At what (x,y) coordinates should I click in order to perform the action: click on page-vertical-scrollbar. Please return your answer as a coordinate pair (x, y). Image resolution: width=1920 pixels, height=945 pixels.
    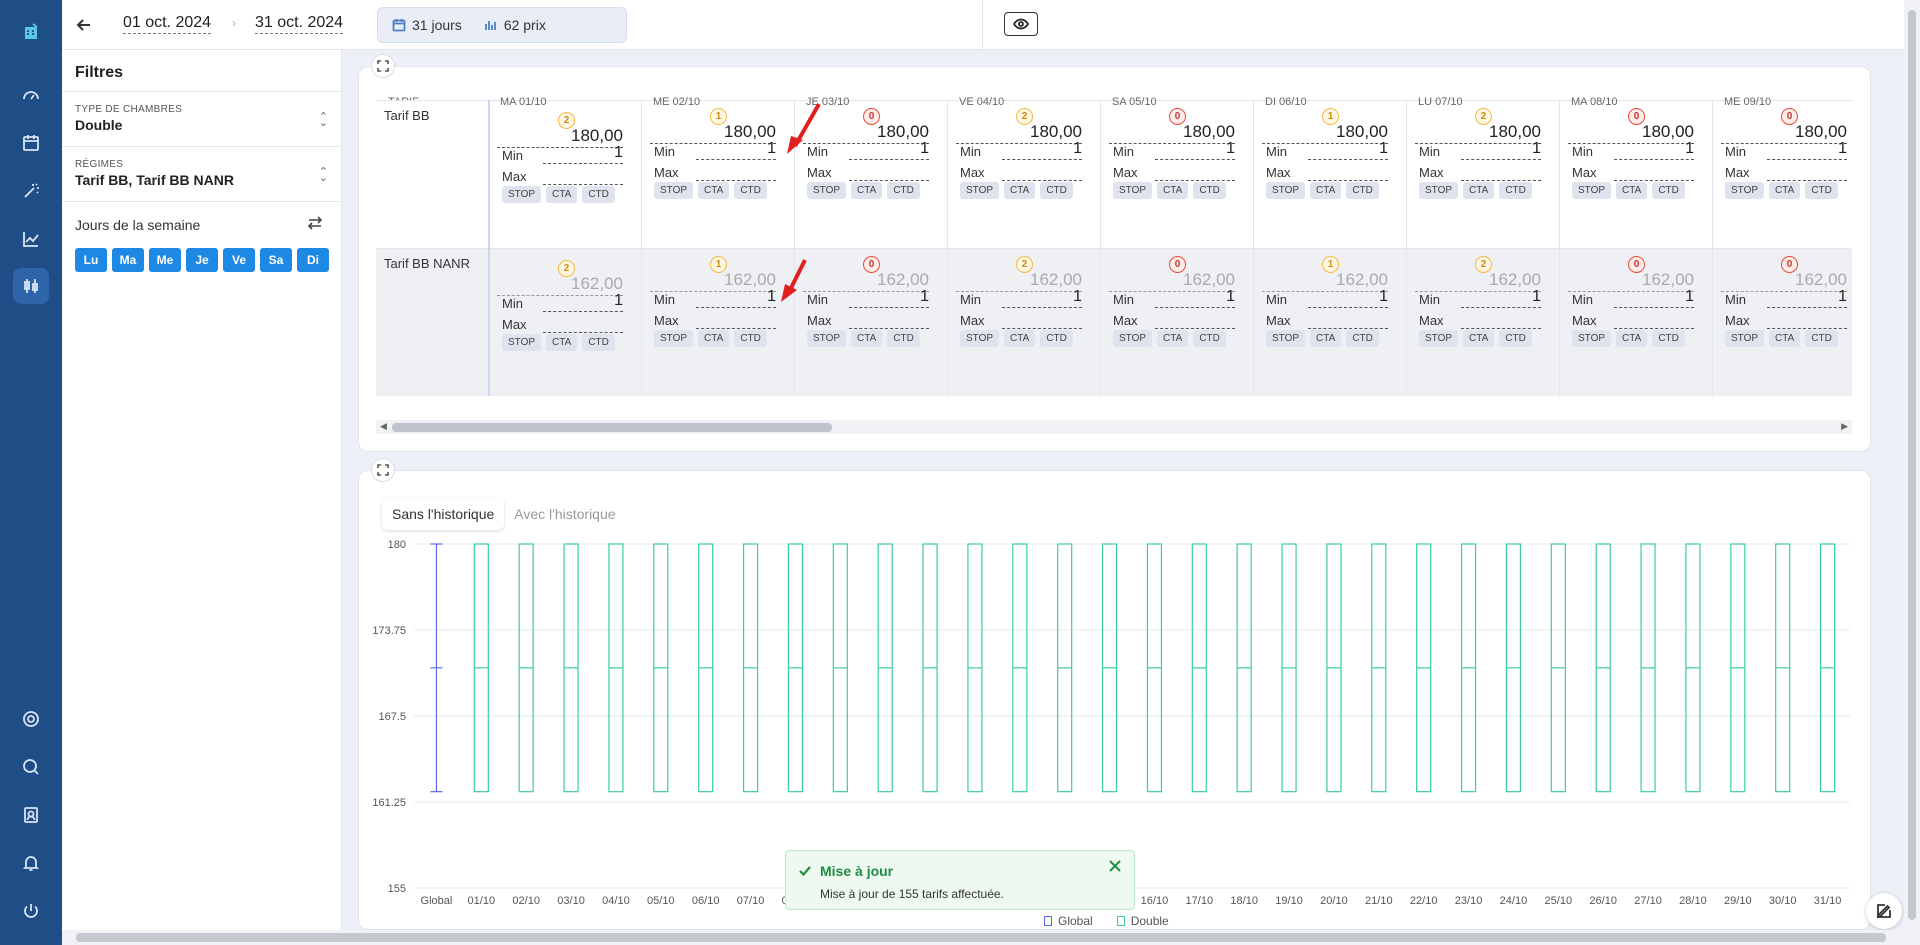
    Looking at the image, I should click on (1912, 472).